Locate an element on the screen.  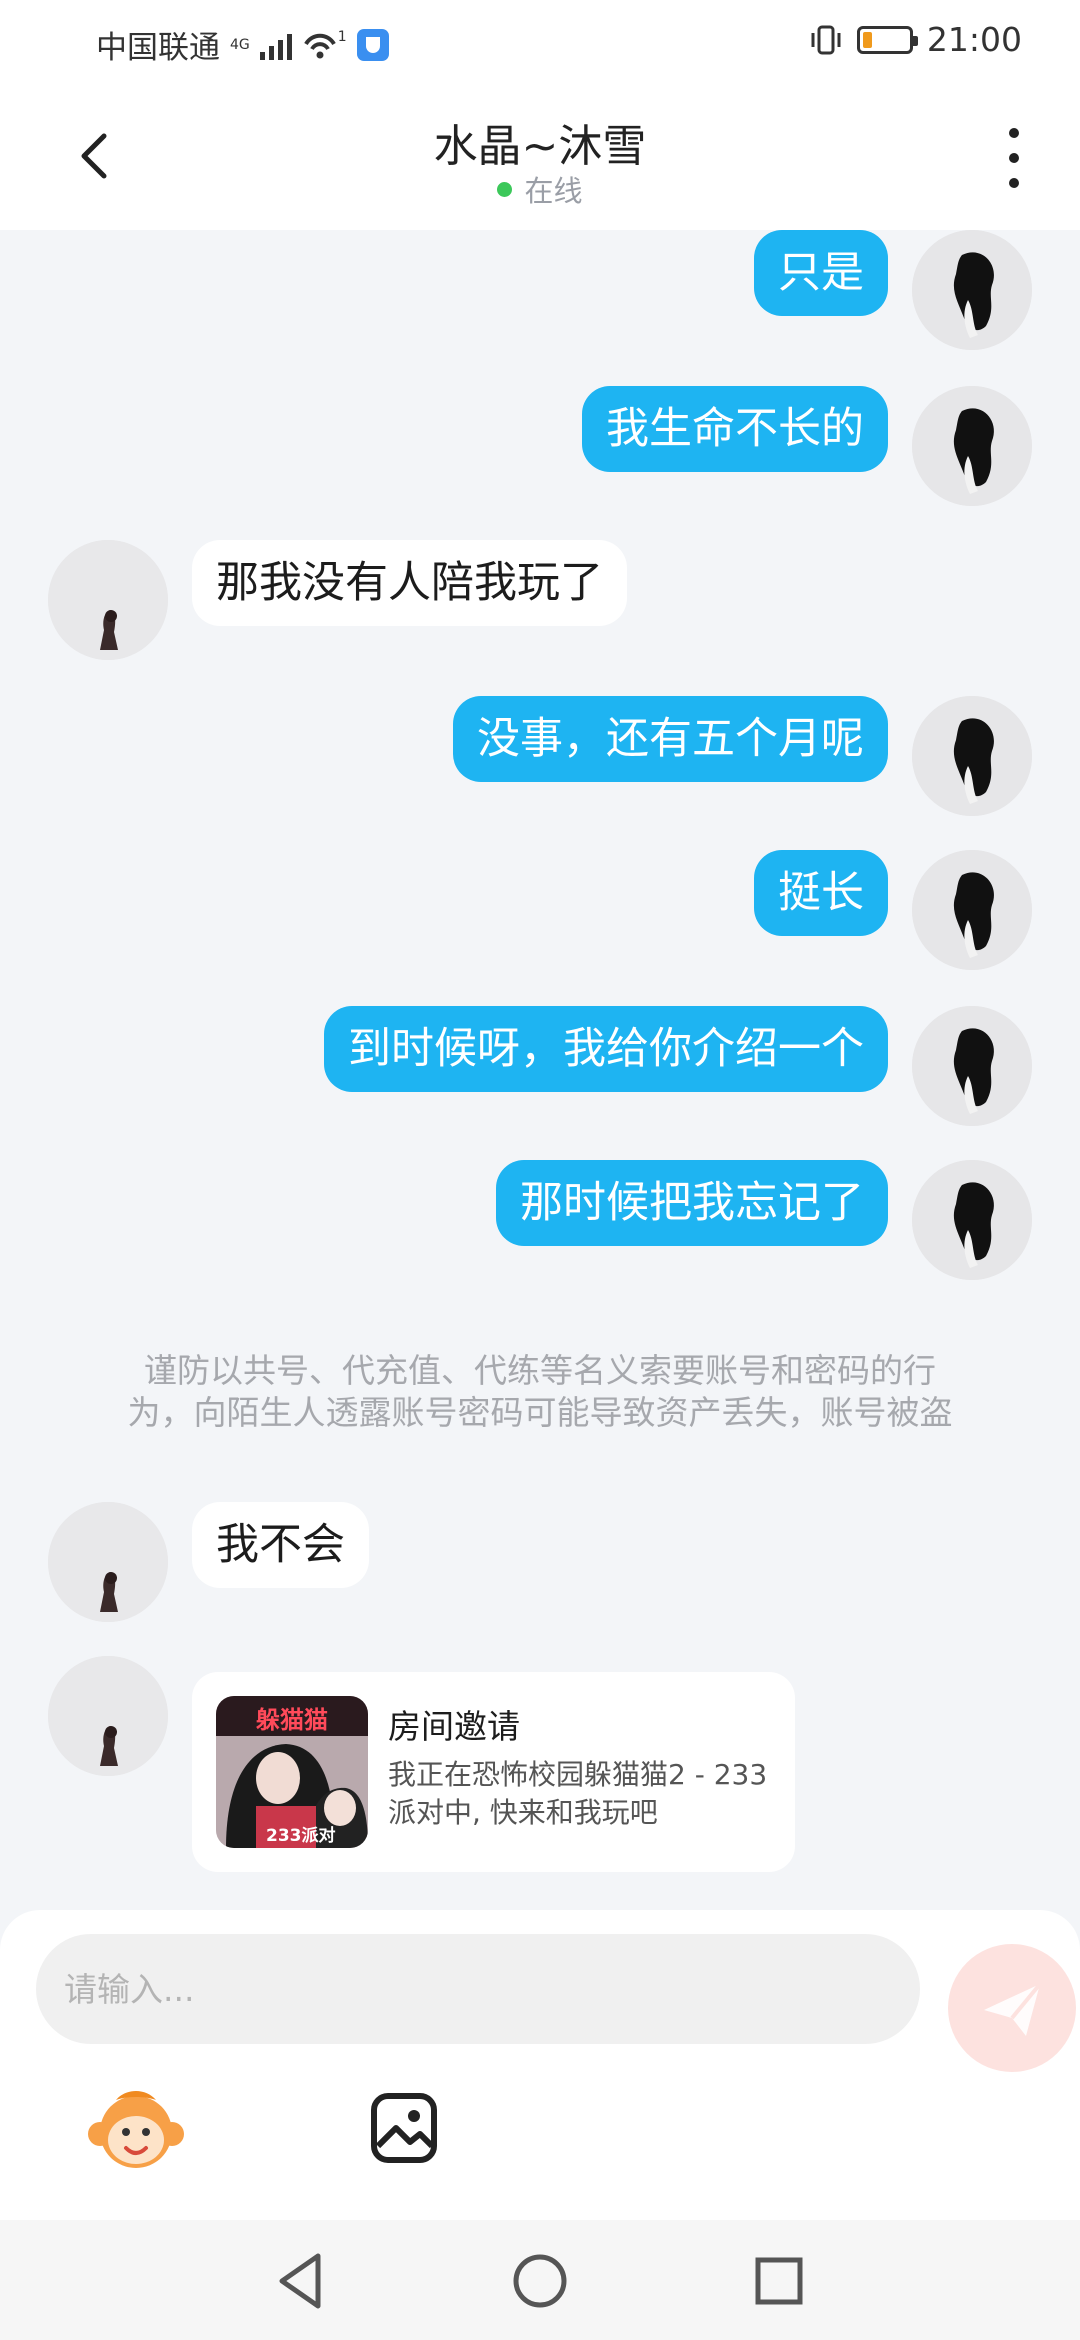
send-icon is located at coordinates (1013, 2009).